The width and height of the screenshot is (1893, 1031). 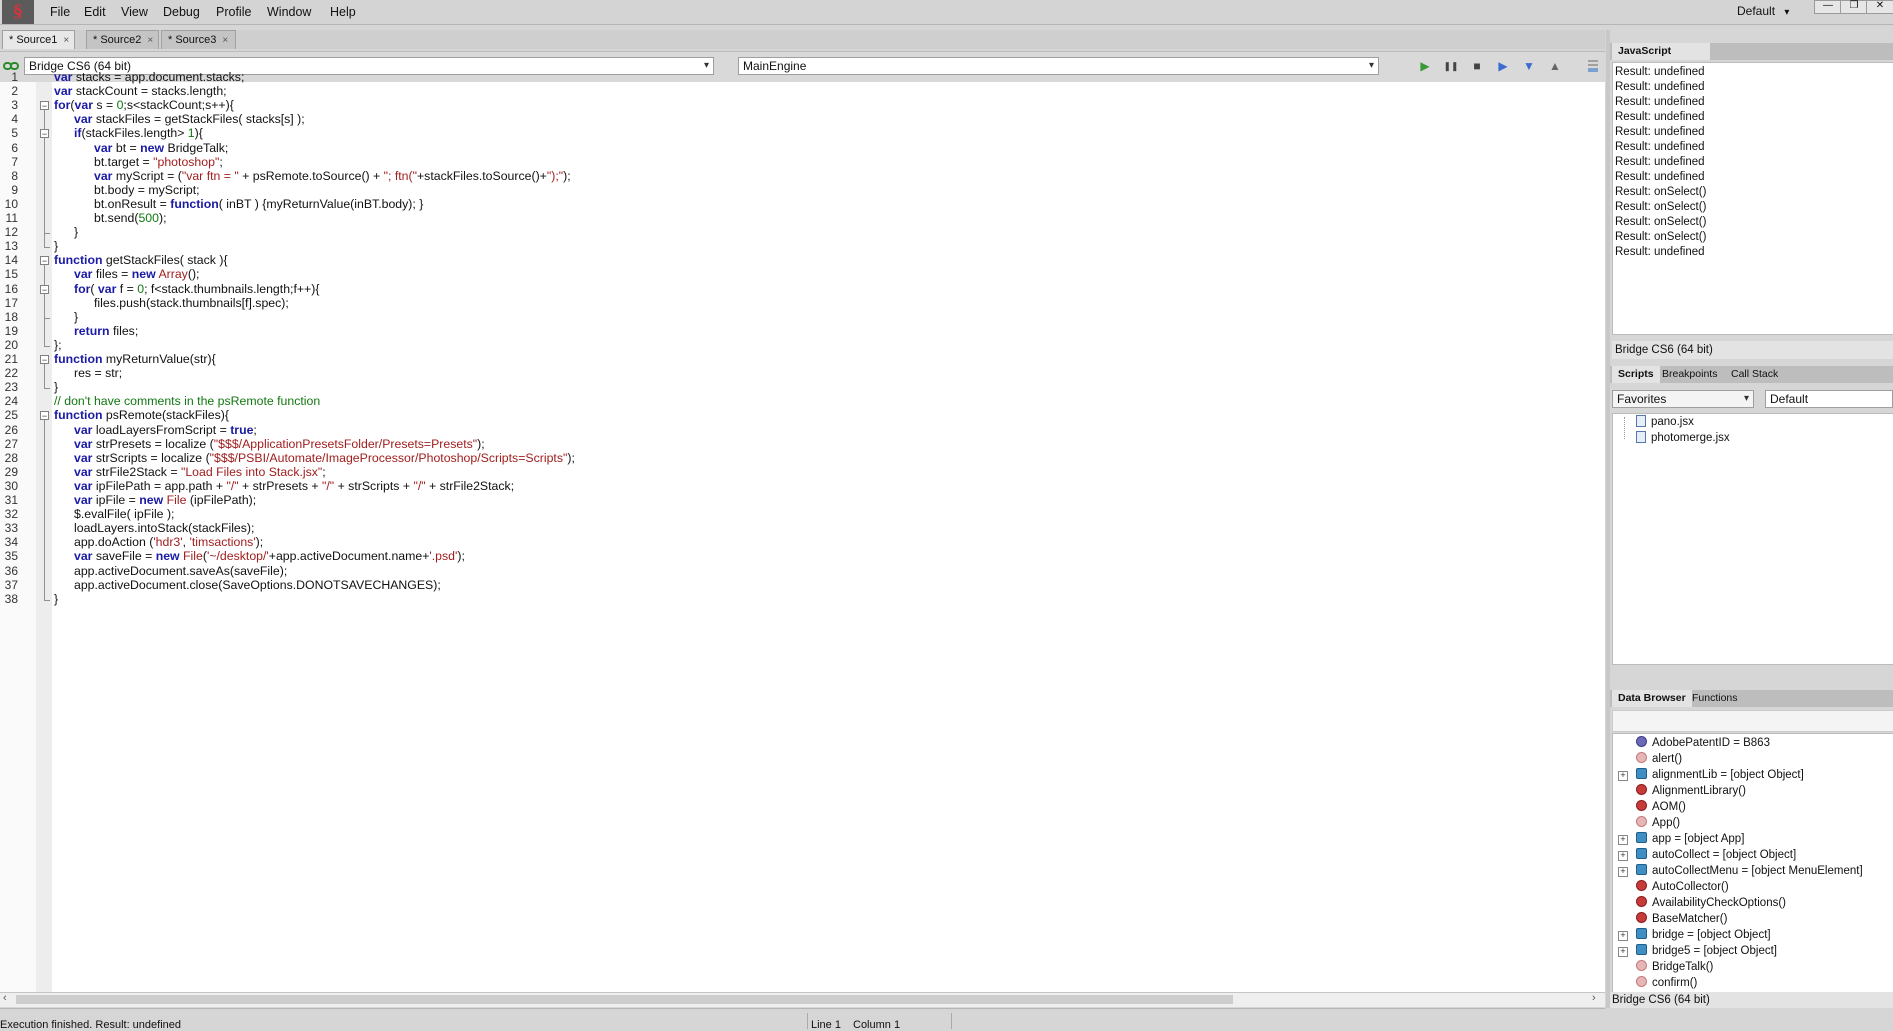 What do you see at coordinates (1690, 838) in the screenshot?
I see `data-browser-item: app = [object App]` at bounding box center [1690, 838].